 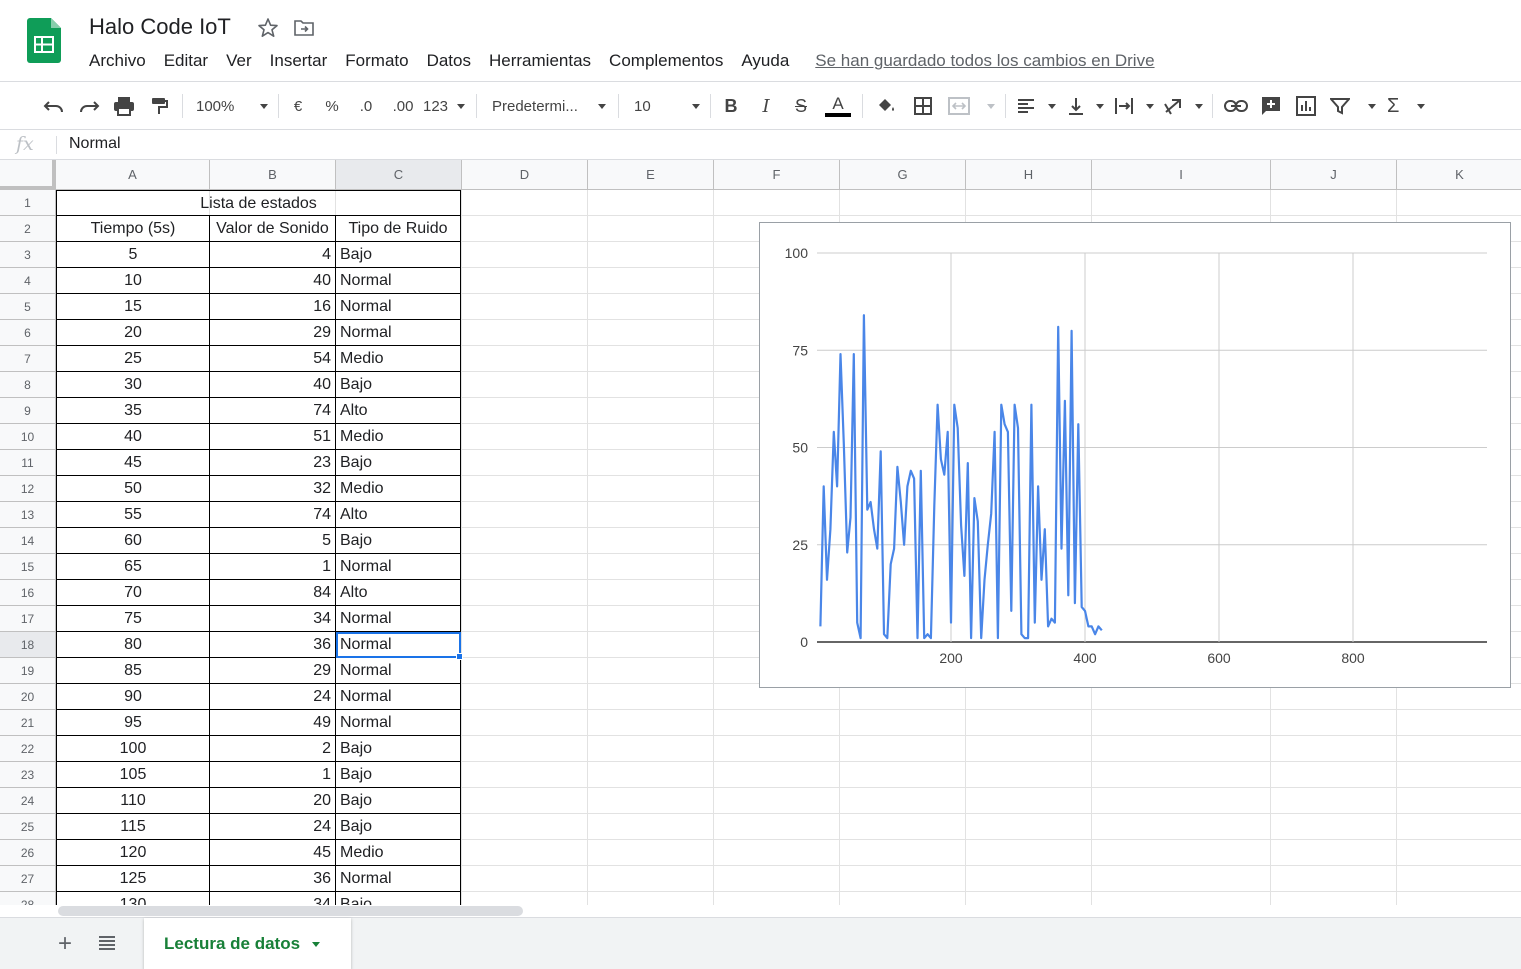 I want to click on row-header-24: 24, so click(x=28, y=801).